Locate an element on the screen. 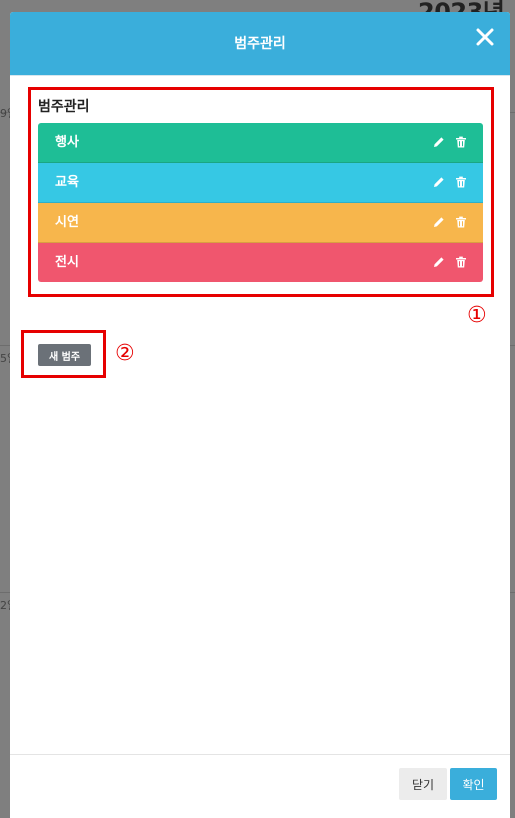 The width and height of the screenshot is (515, 818). close-icon is located at coordinates (485, 37).